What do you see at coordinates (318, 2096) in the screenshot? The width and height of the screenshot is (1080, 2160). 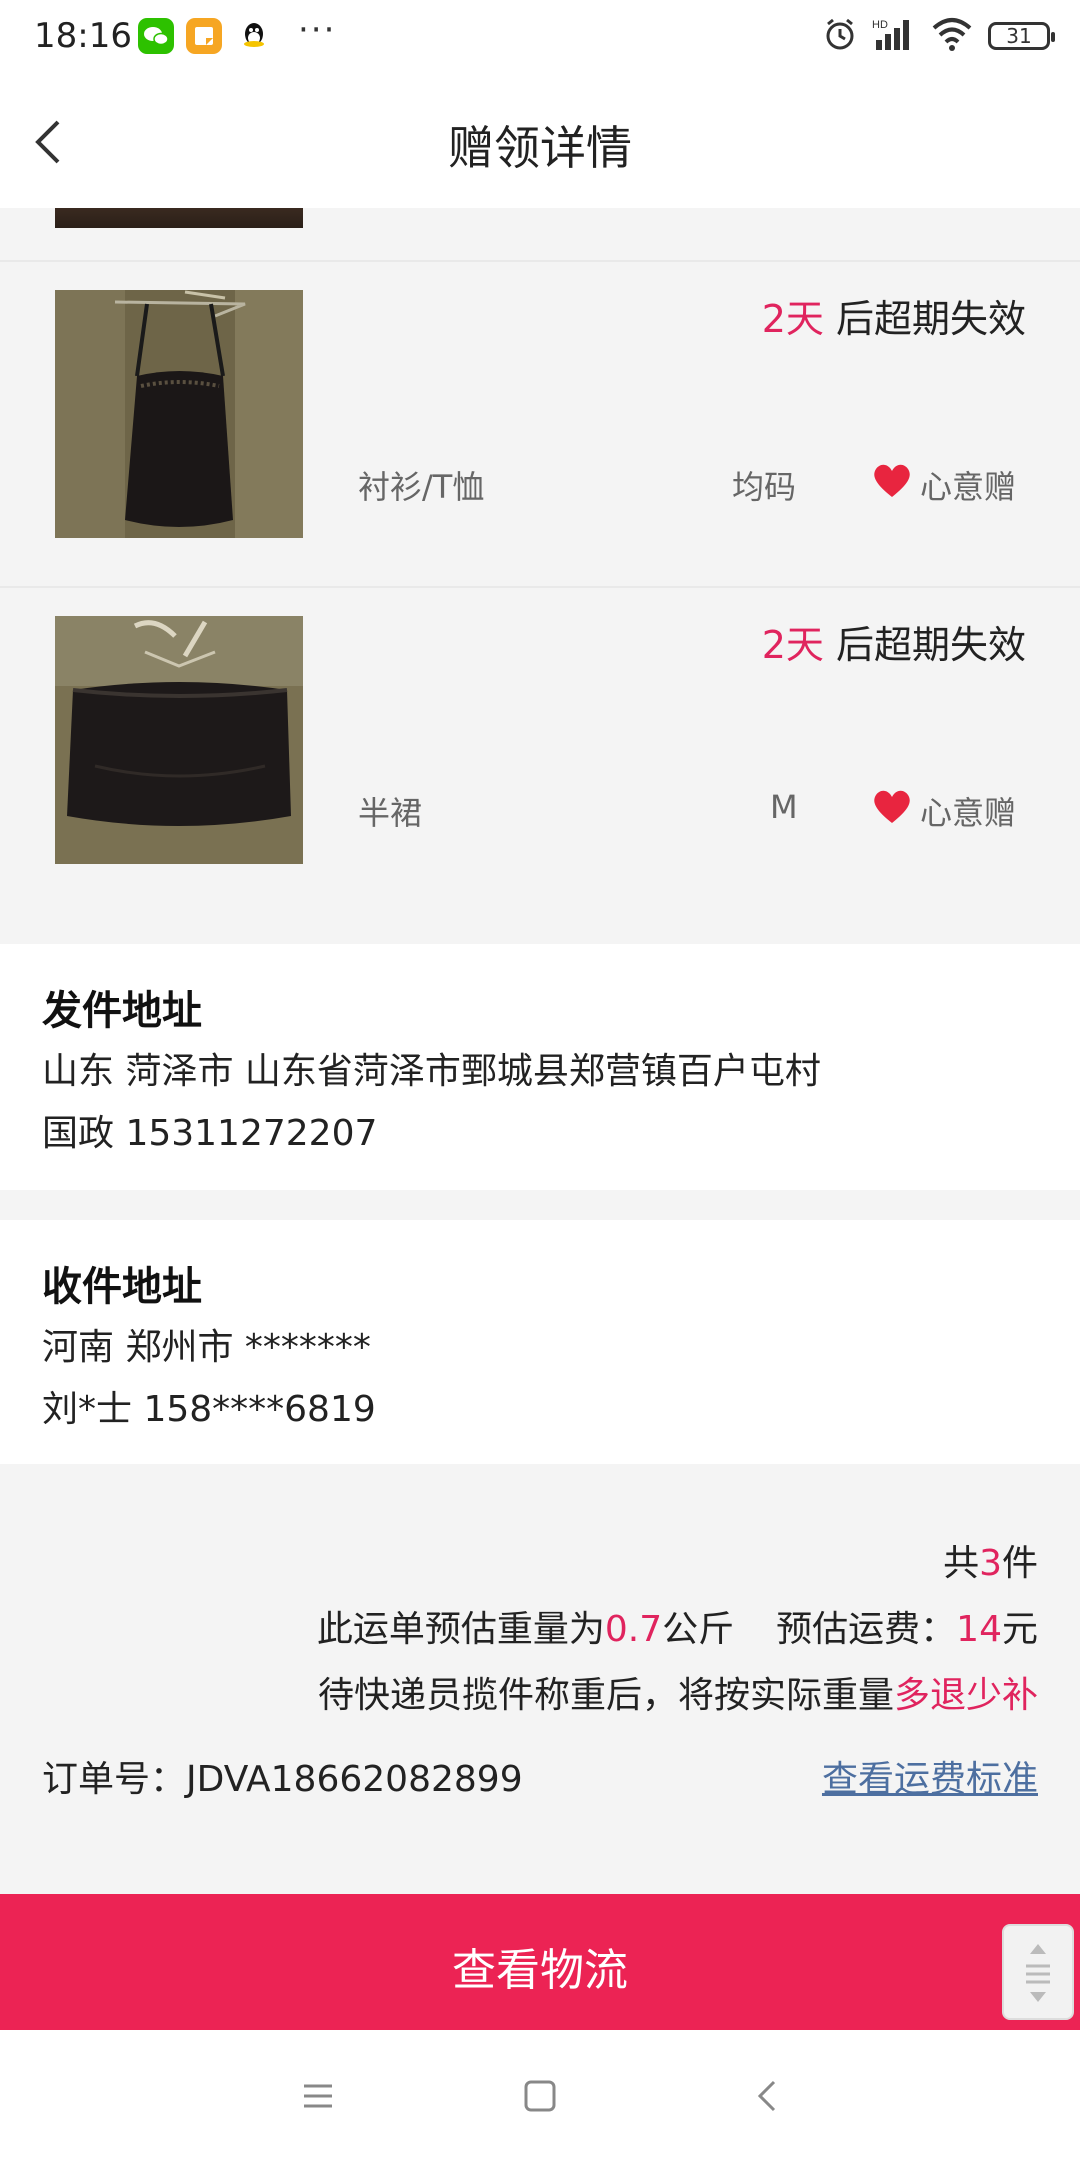 I see `menu-icon` at bounding box center [318, 2096].